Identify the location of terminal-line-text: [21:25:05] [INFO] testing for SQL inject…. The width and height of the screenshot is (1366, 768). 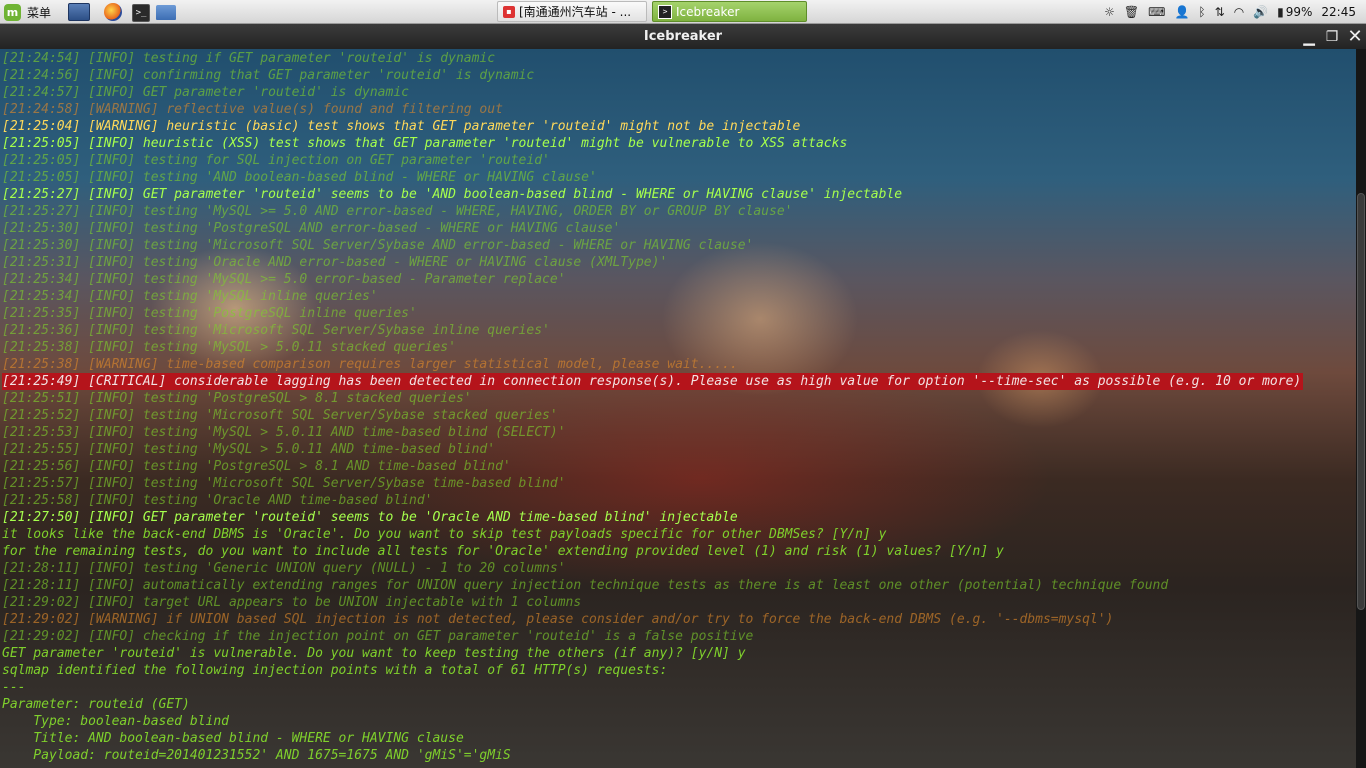
(276, 160).